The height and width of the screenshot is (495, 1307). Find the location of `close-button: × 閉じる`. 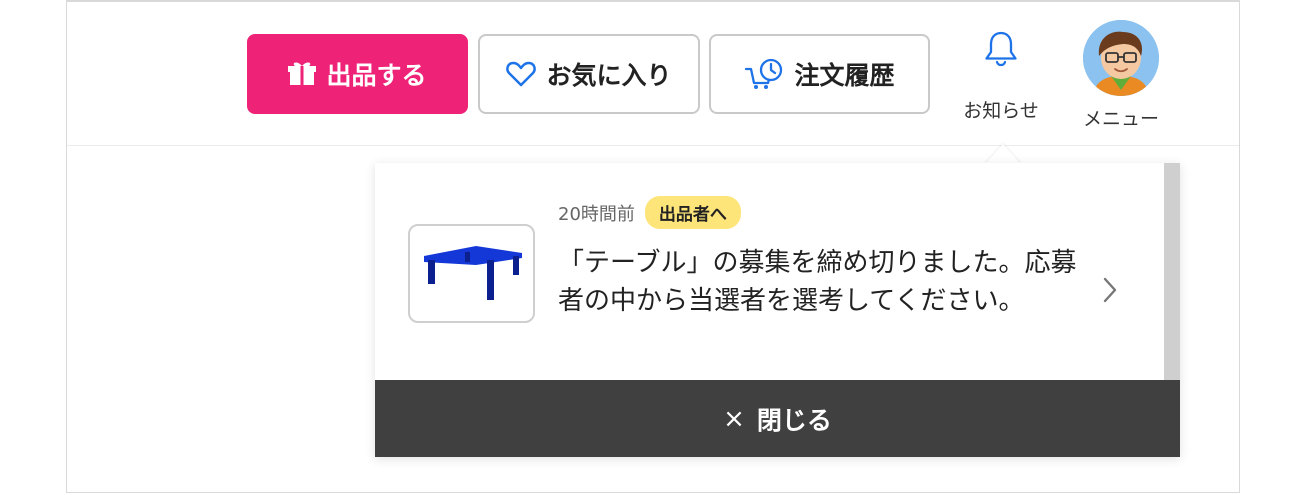

close-button: × 閉じる is located at coordinates (777, 418).